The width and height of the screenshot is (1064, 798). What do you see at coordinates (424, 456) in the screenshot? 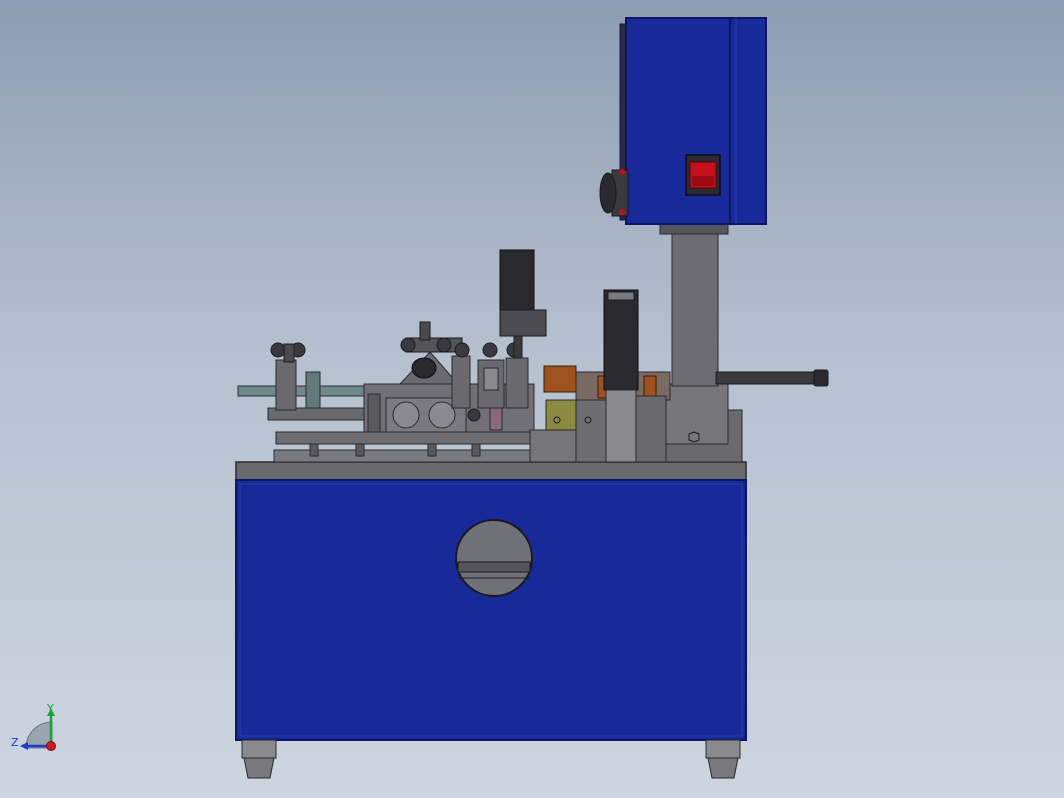
I see `lower-rail` at bounding box center [424, 456].